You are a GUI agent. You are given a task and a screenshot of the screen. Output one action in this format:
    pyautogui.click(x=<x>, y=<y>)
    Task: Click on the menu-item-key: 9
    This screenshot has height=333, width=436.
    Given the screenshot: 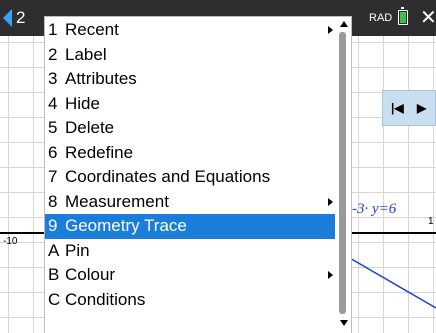 What is the action you would take?
    pyautogui.click(x=53, y=225)
    